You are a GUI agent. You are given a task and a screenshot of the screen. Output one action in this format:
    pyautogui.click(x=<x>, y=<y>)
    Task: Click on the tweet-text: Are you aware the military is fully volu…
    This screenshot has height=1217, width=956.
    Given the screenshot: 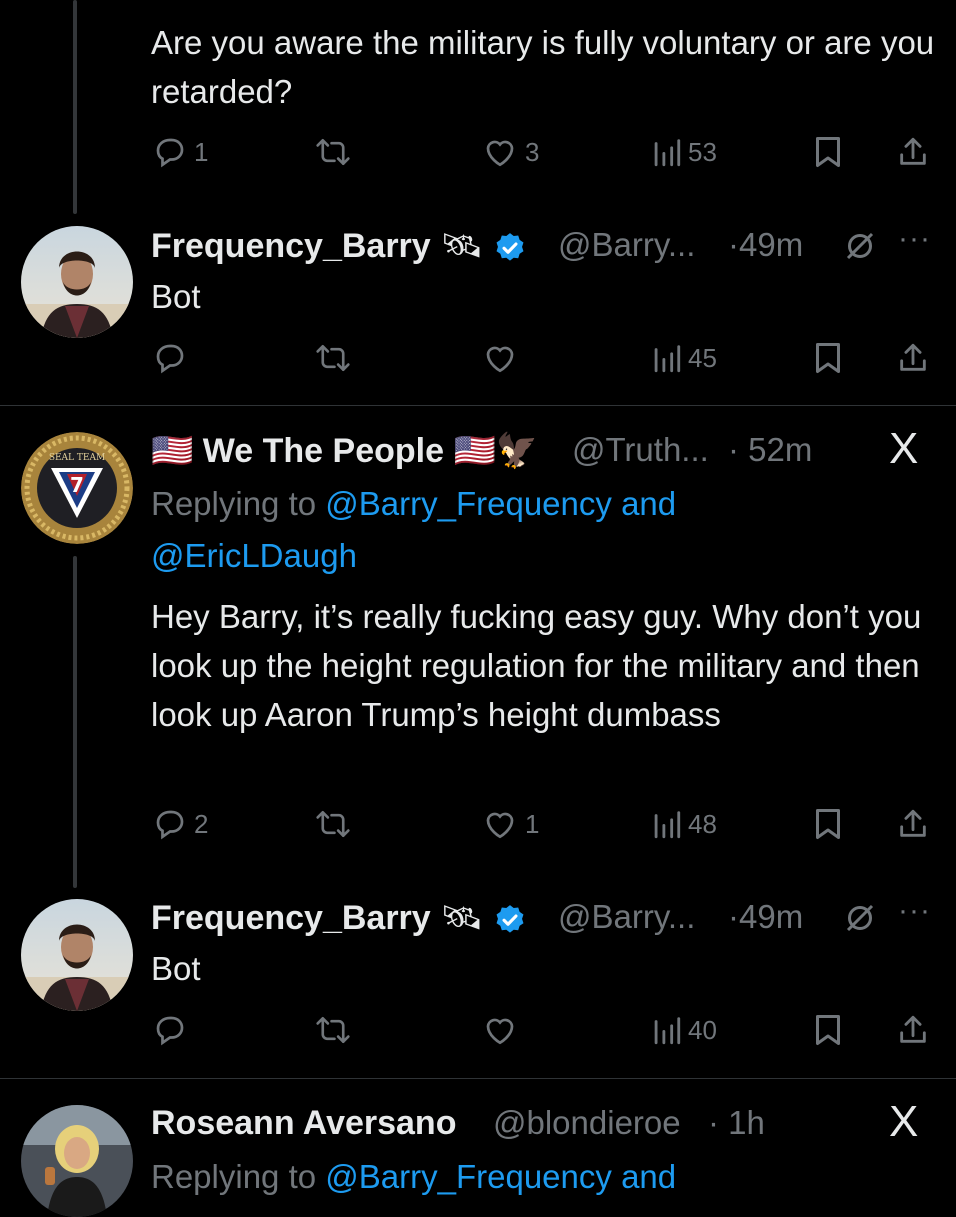 What is the action you would take?
    pyautogui.click(x=543, y=67)
    